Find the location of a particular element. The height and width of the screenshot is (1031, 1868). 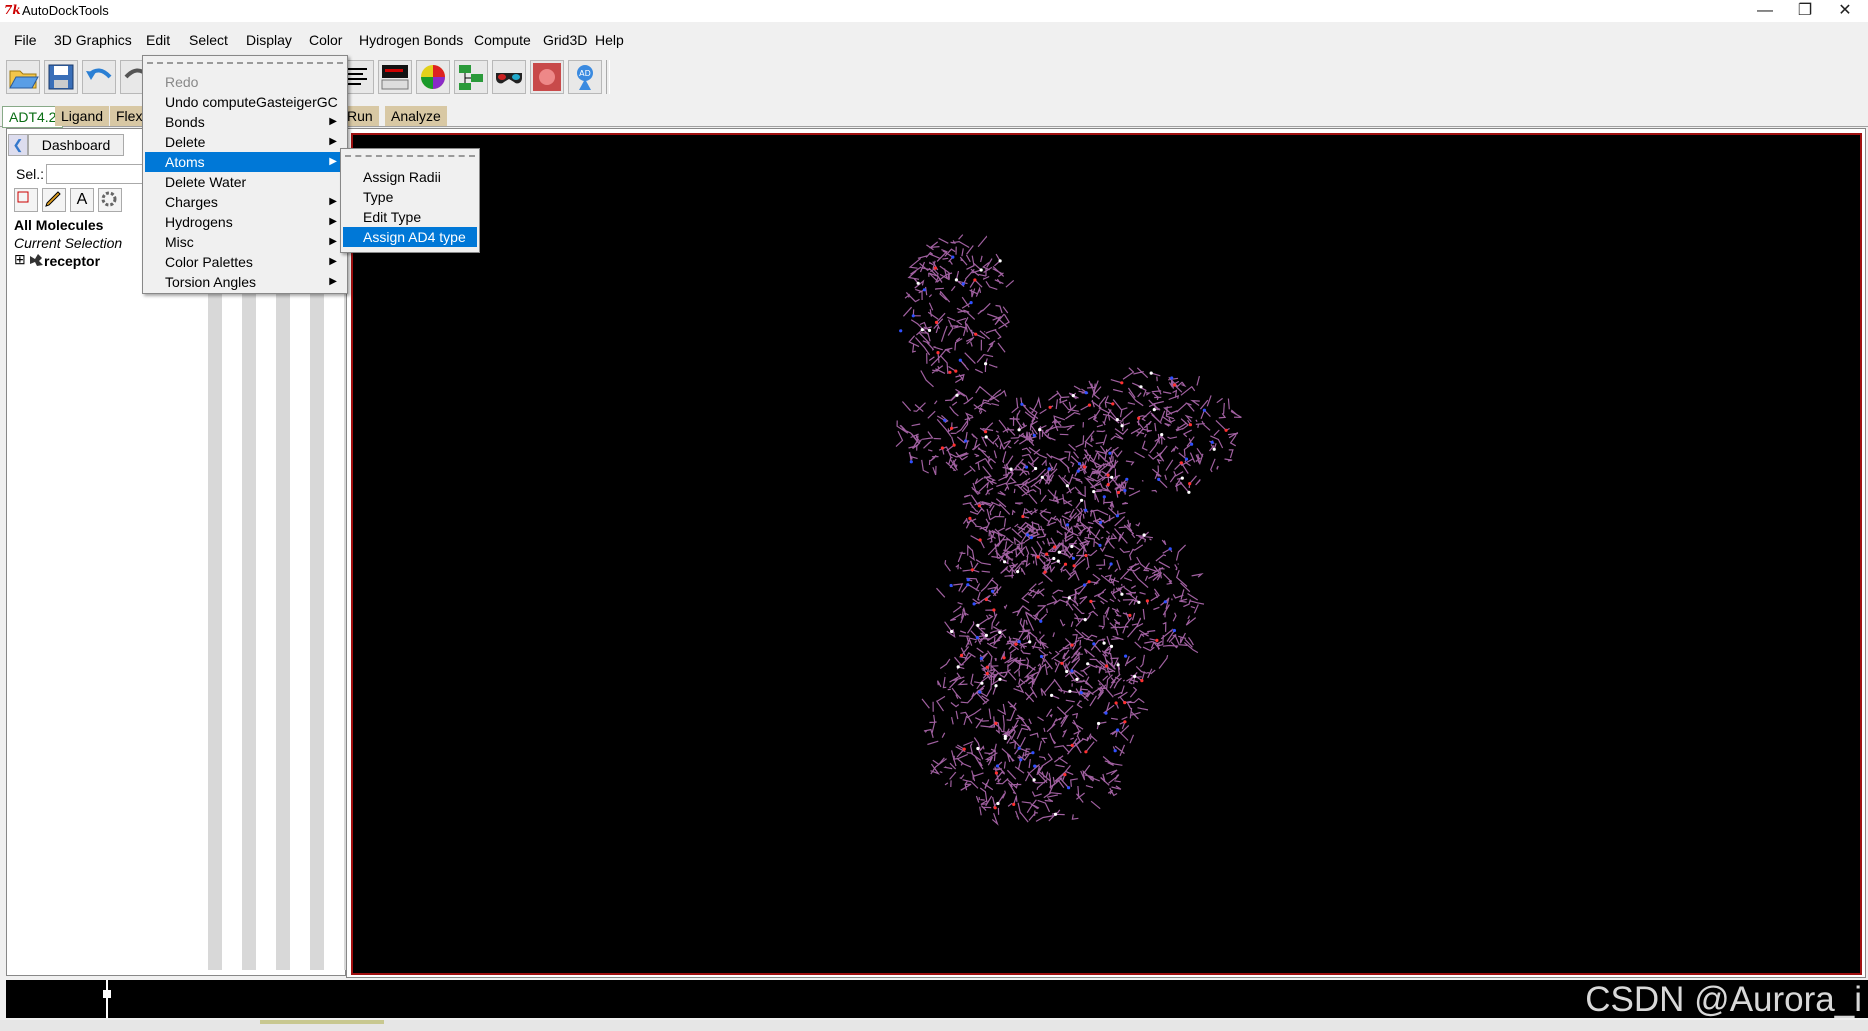

timeline-handle is located at coordinates (107, 994).